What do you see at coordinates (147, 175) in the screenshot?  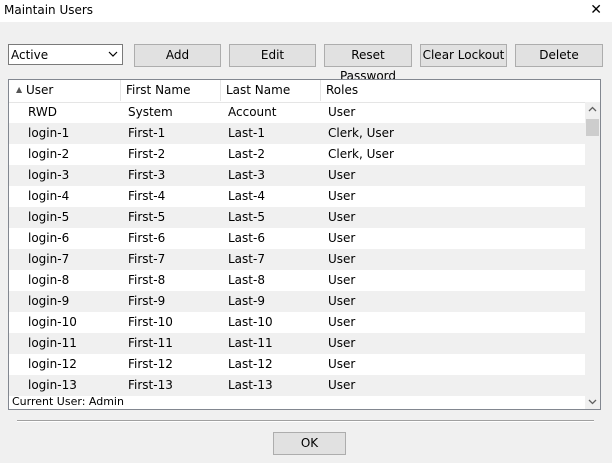 I see `cell-first-name: First-3` at bounding box center [147, 175].